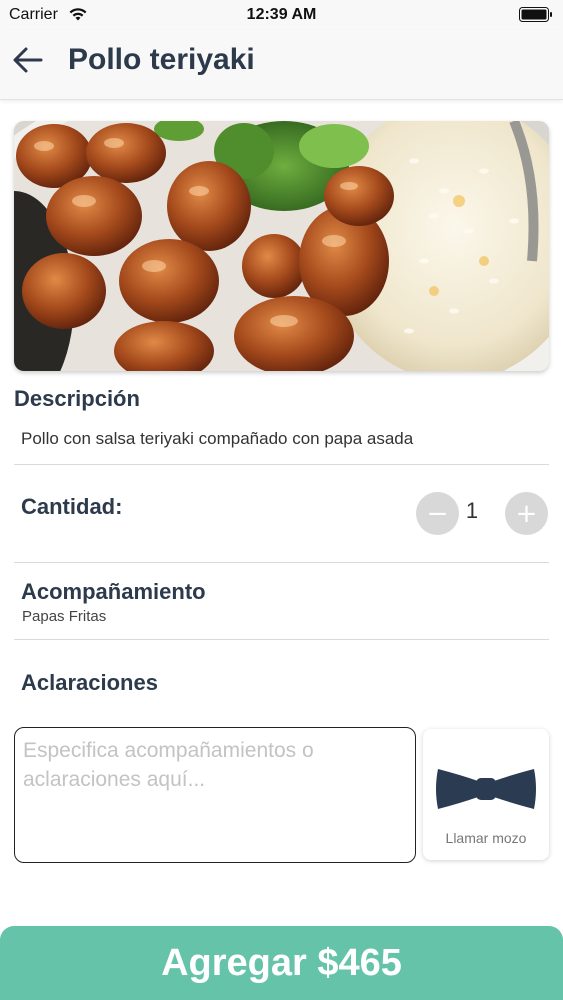 The width and height of the screenshot is (563, 1000). What do you see at coordinates (113, 592) in the screenshot?
I see `side-dish-title: Acompañamiento` at bounding box center [113, 592].